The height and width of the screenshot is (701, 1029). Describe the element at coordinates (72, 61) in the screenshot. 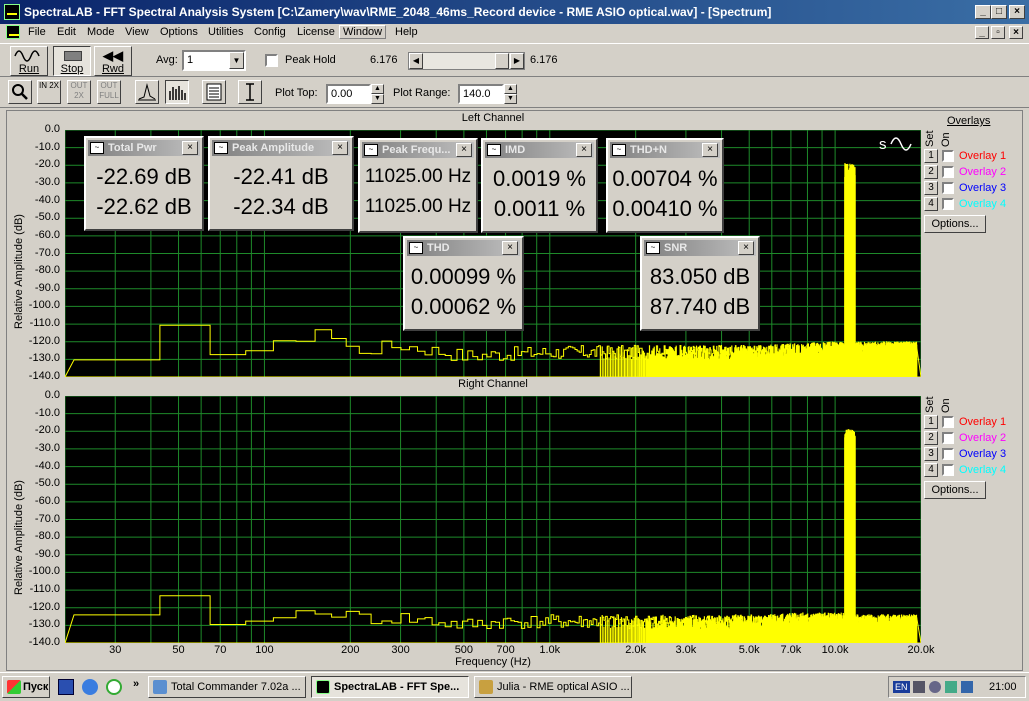

I see `stop-button: Stop` at that location.